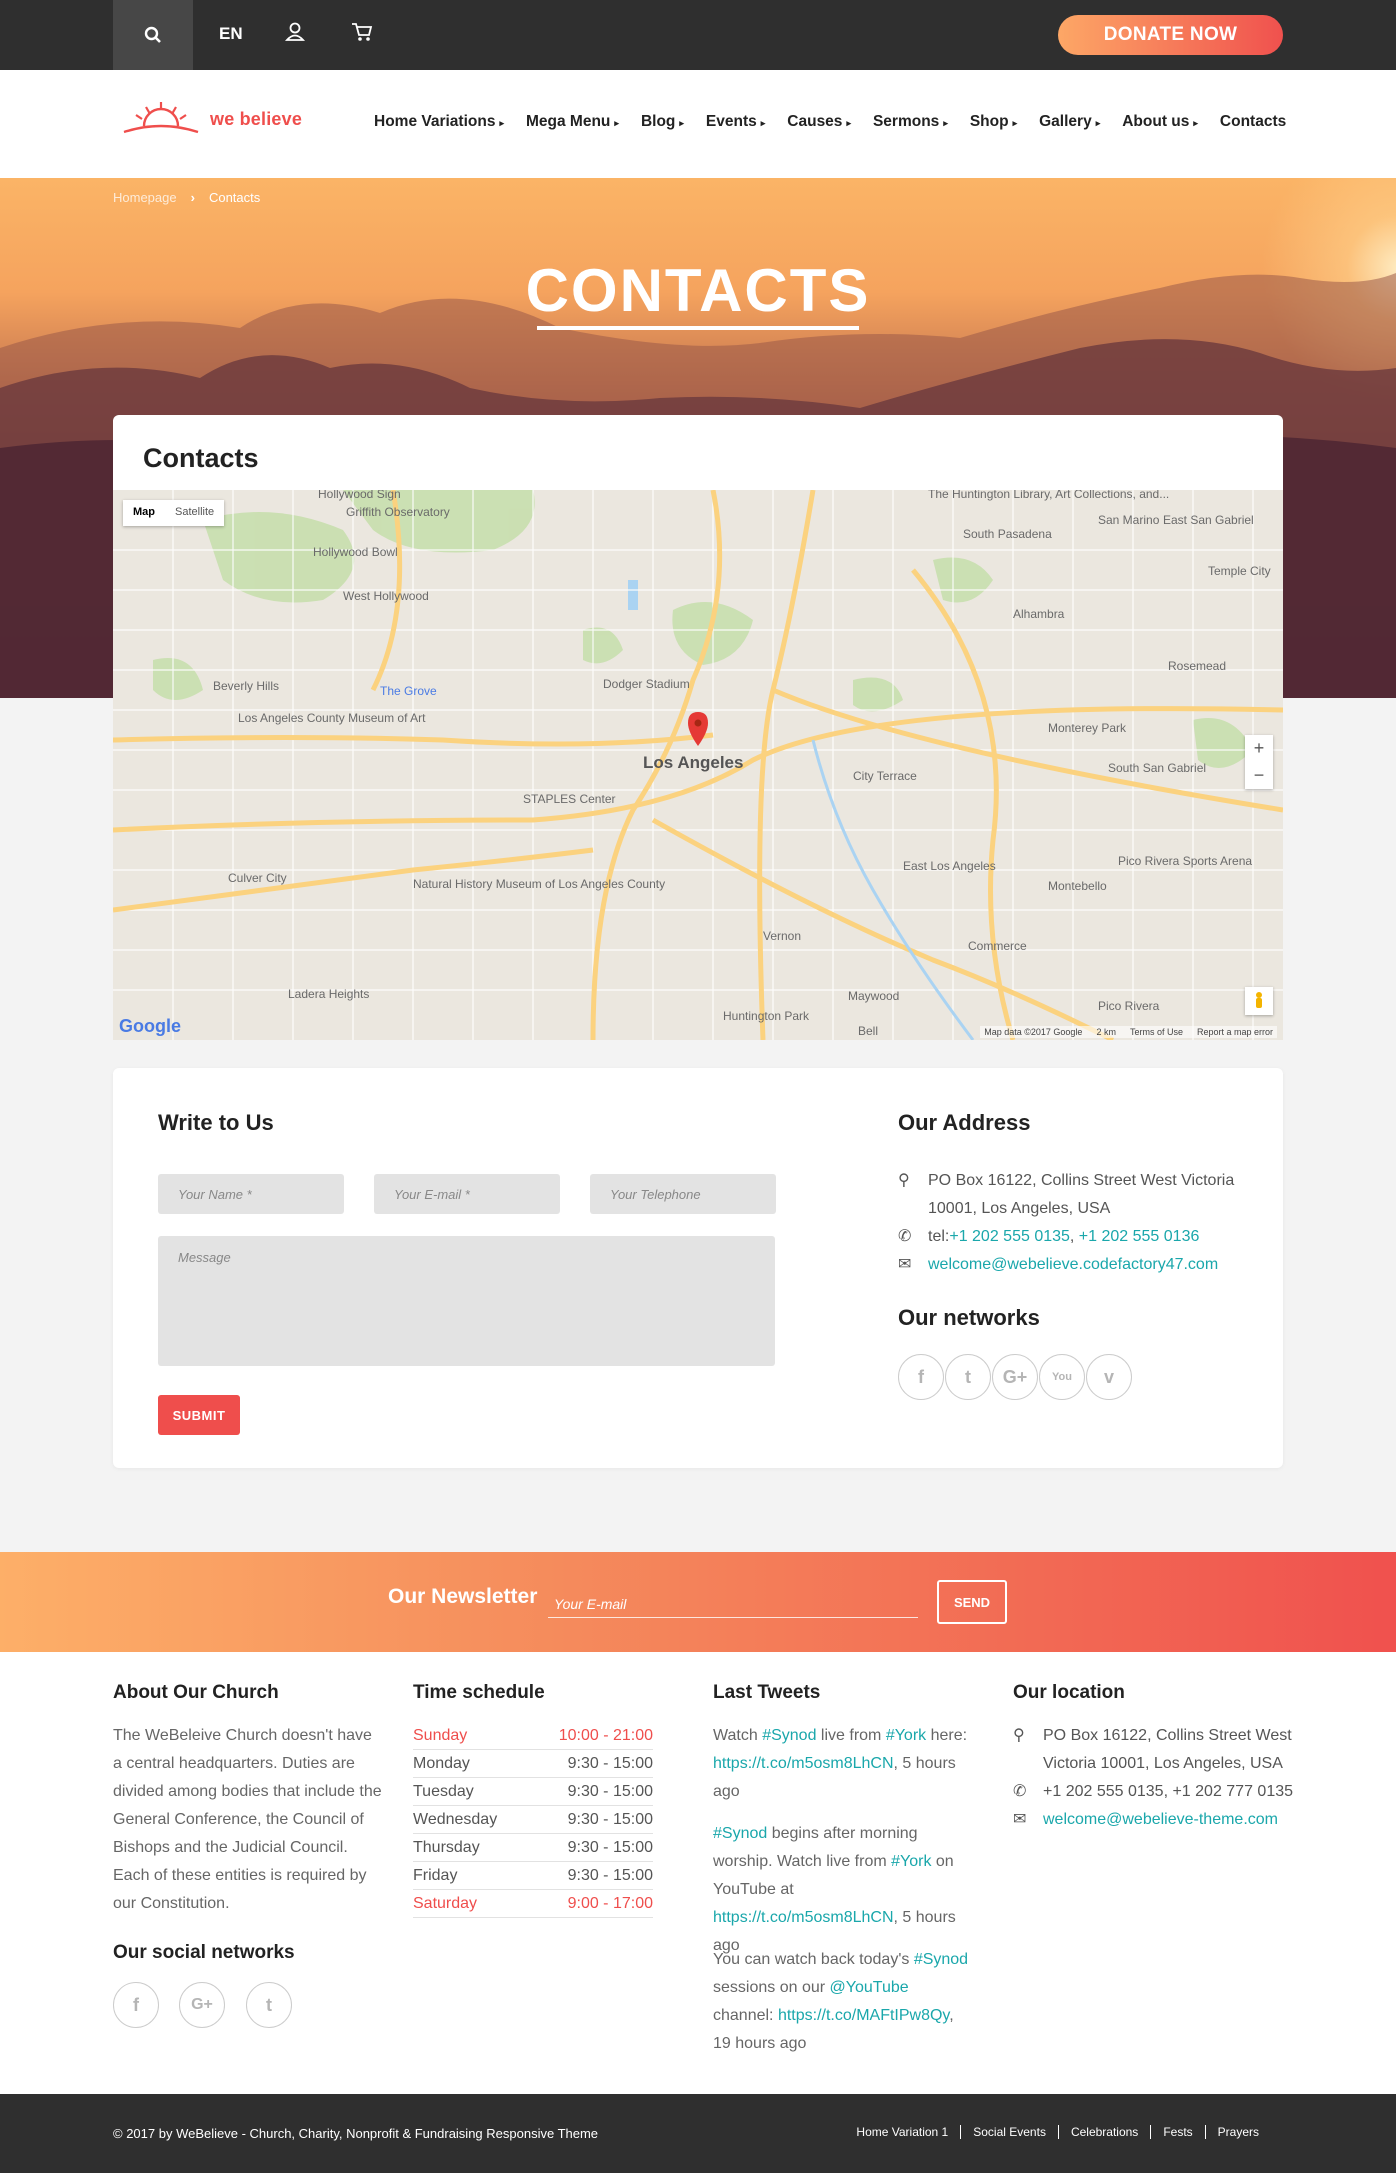 Image resolution: width=1396 pixels, height=2173 pixels. What do you see at coordinates (1259, 1001) in the screenshot?
I see `street-view-pegman-icon` at bounding box center [1259, 1001].